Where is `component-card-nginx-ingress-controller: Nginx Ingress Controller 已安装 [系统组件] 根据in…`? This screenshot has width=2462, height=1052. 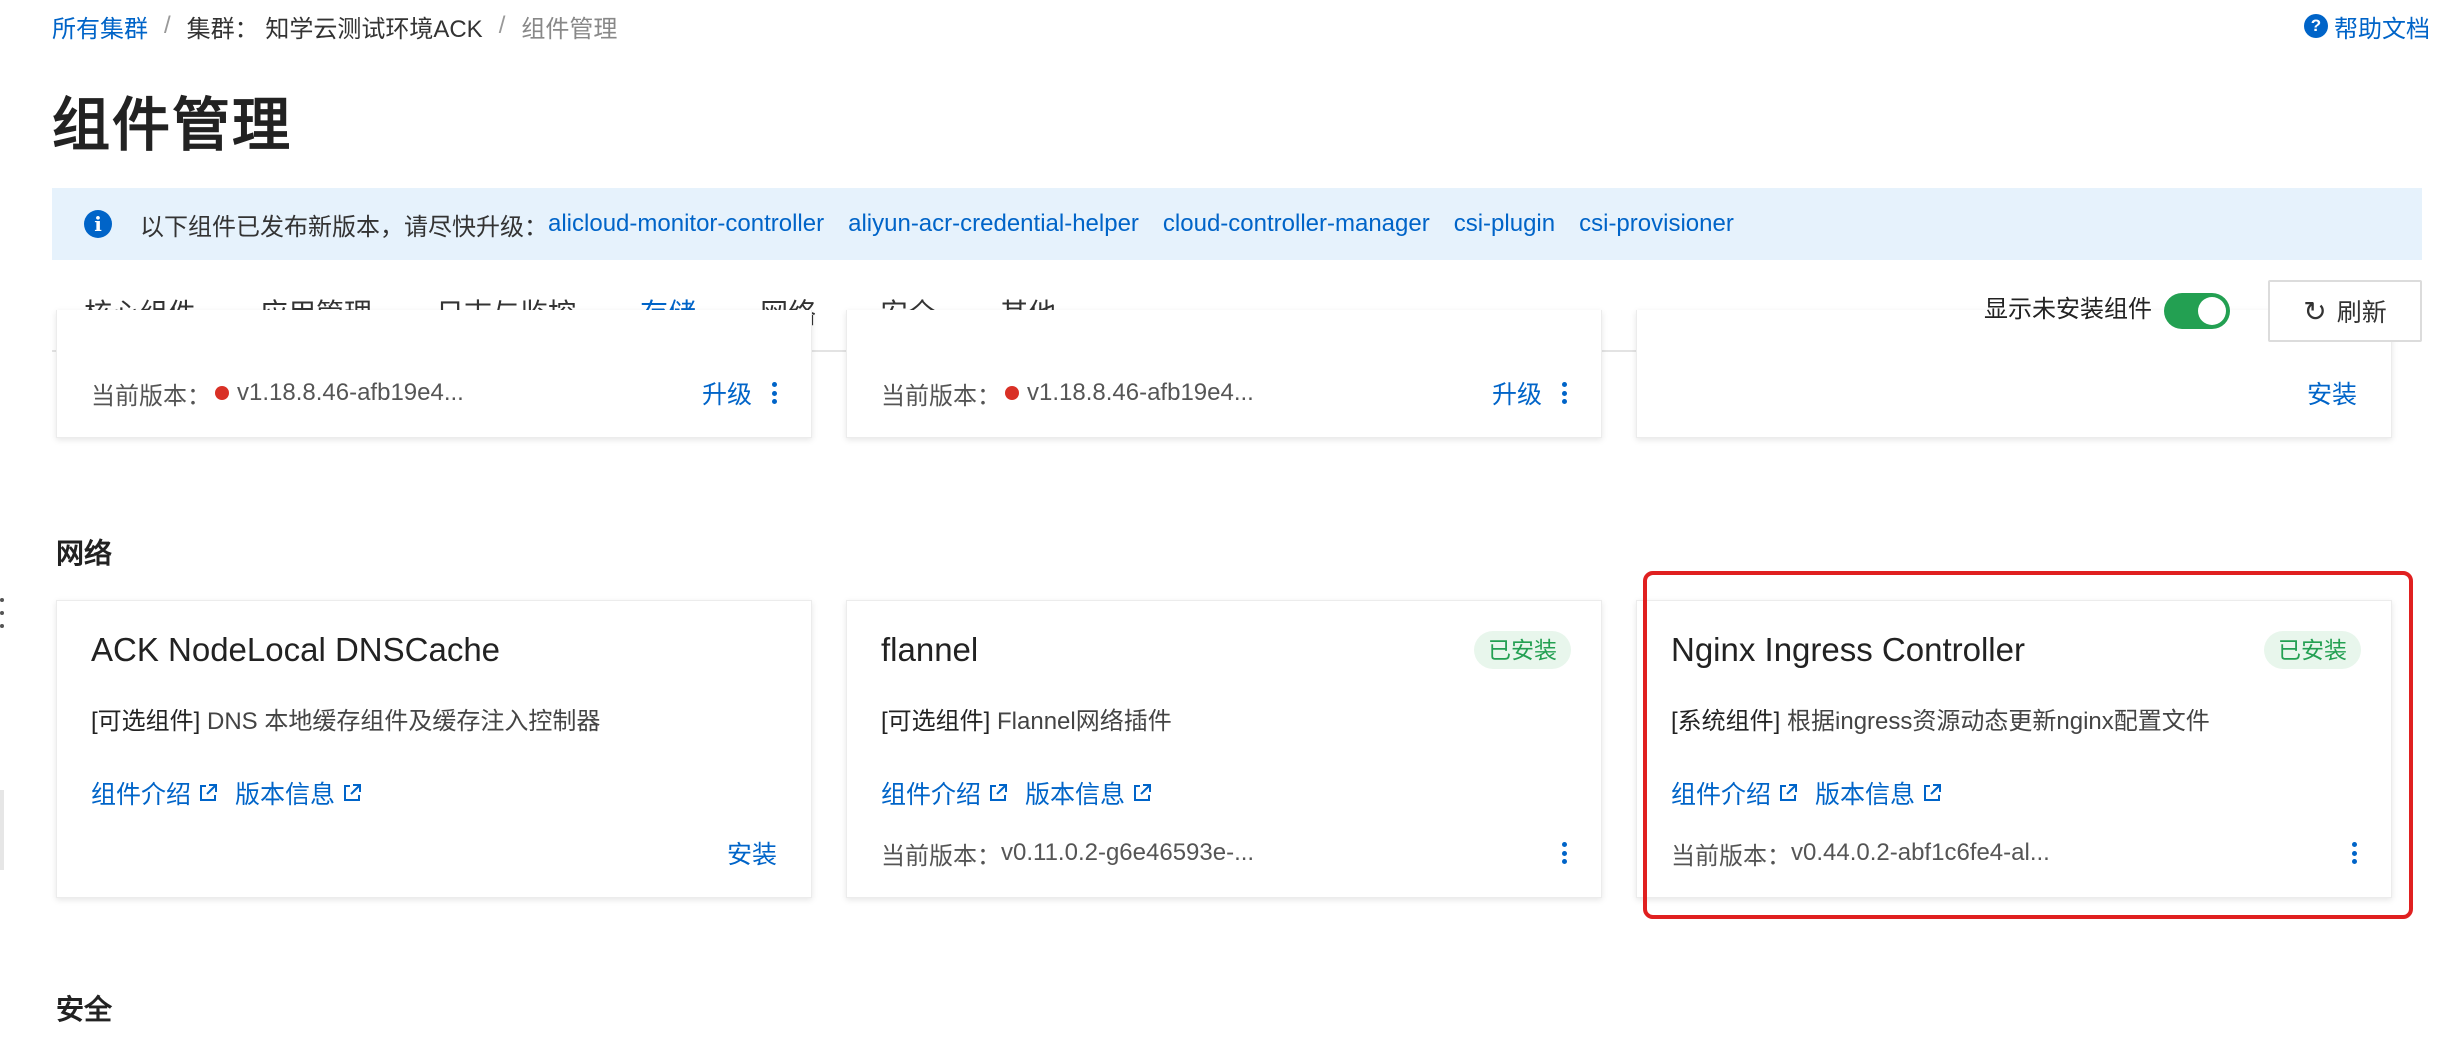
component-card-nginx-ingress-controller: Nginx Ingress Controller 已安装 [系统组件] 根据in… is located at coordinates (2014, 749).